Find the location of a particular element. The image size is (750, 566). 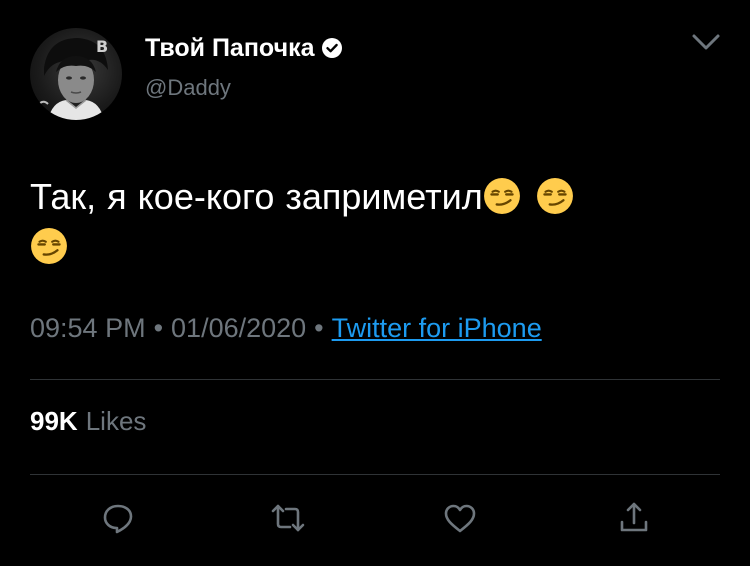

avatar: B is located at coordinates (76, 74).